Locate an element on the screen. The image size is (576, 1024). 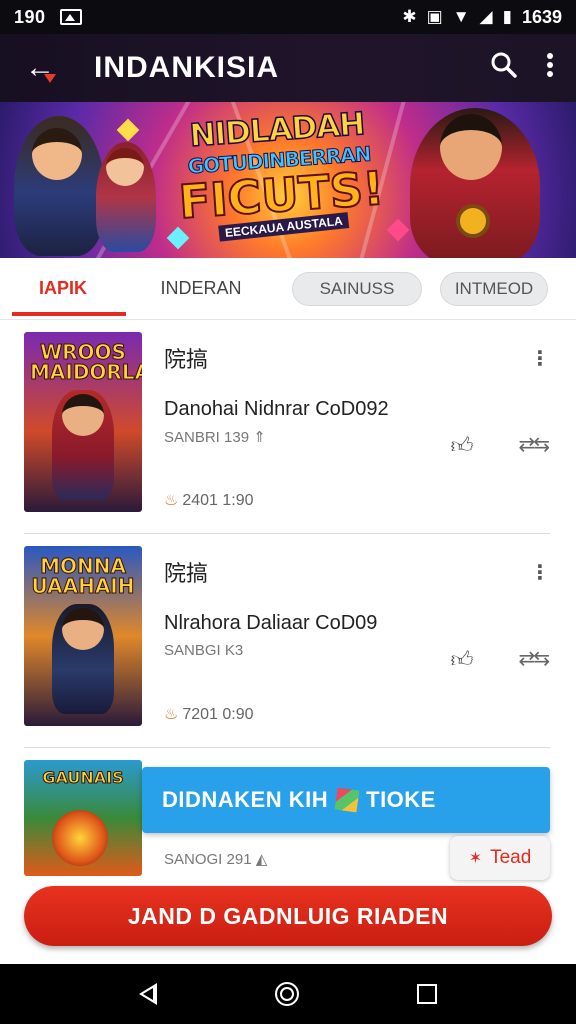
tead-chip: ✶ Tead is located at coordinates (500, 858).